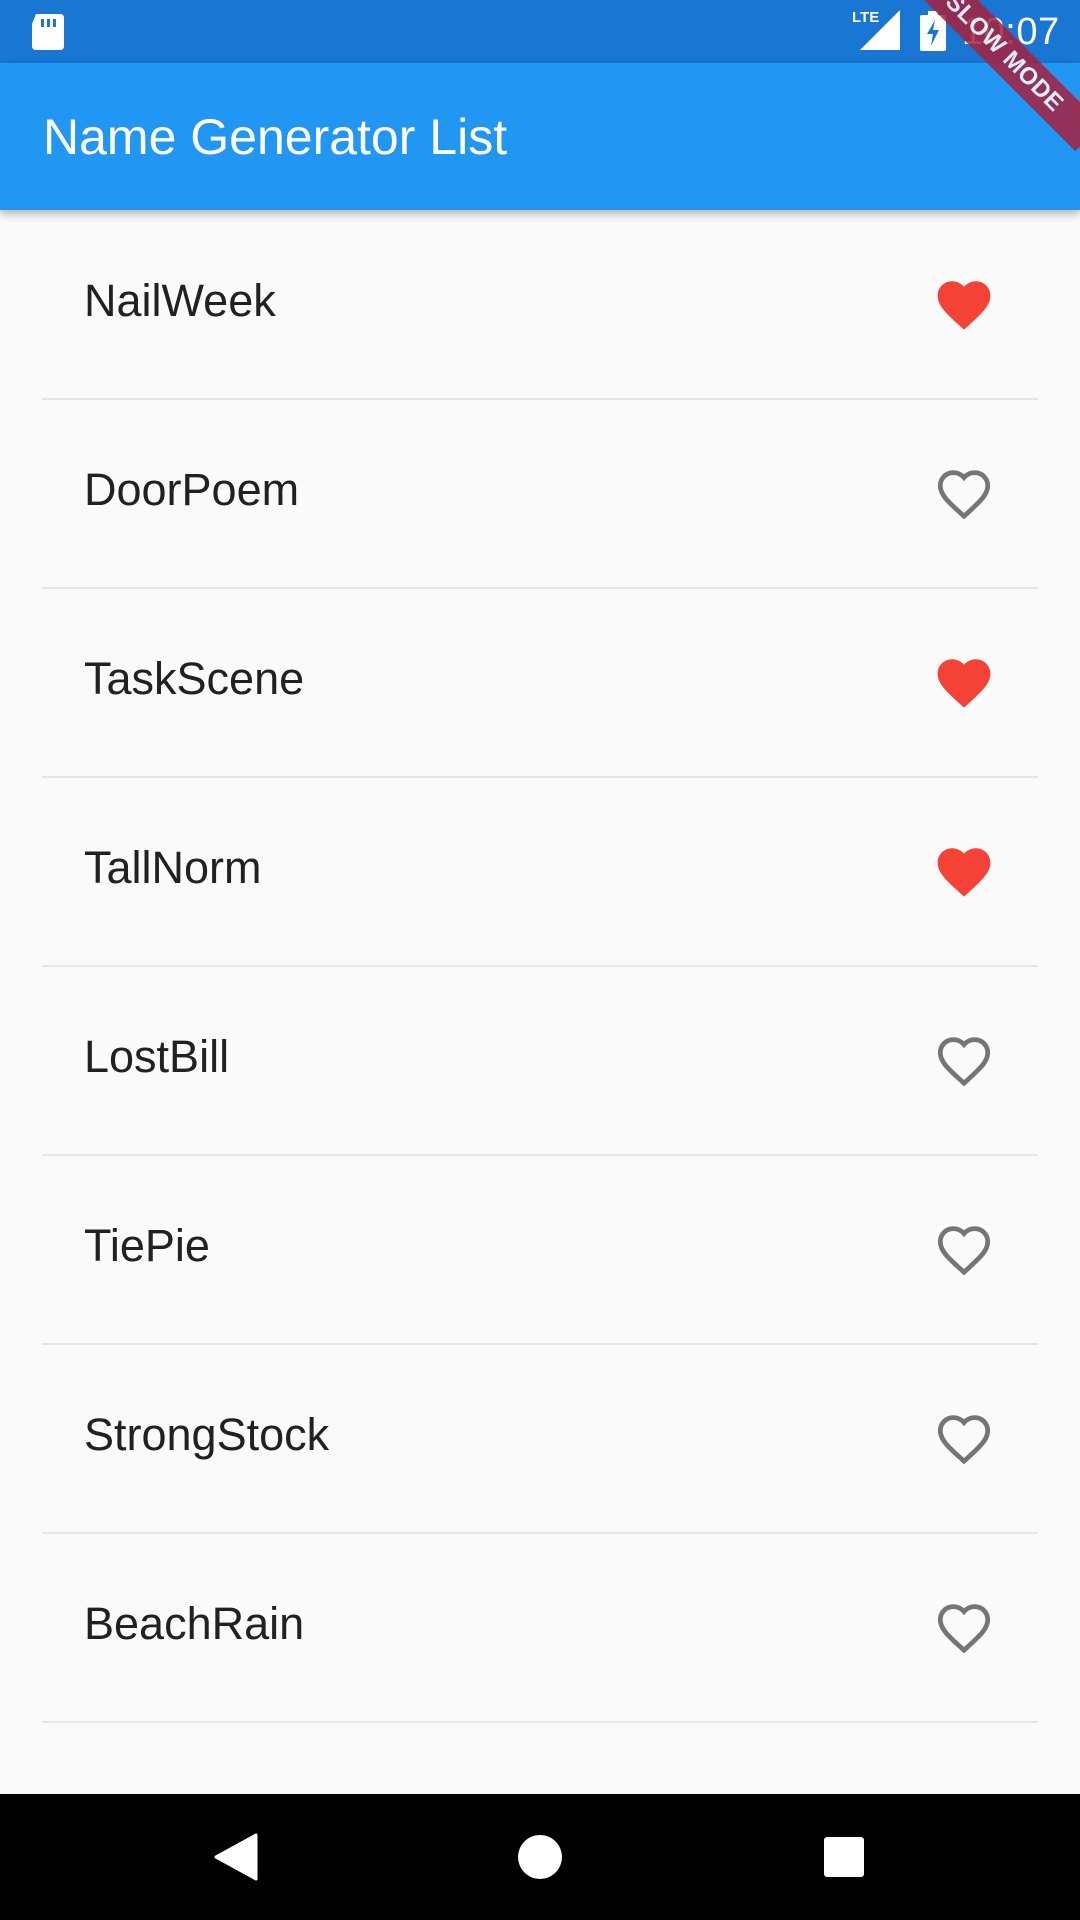 The width and height of the screenshot is (1080, 1920). What do you see at coordinates (48, 32) in the screenshot?
I see `sd-card-icon` at bounding box center [48, 32].